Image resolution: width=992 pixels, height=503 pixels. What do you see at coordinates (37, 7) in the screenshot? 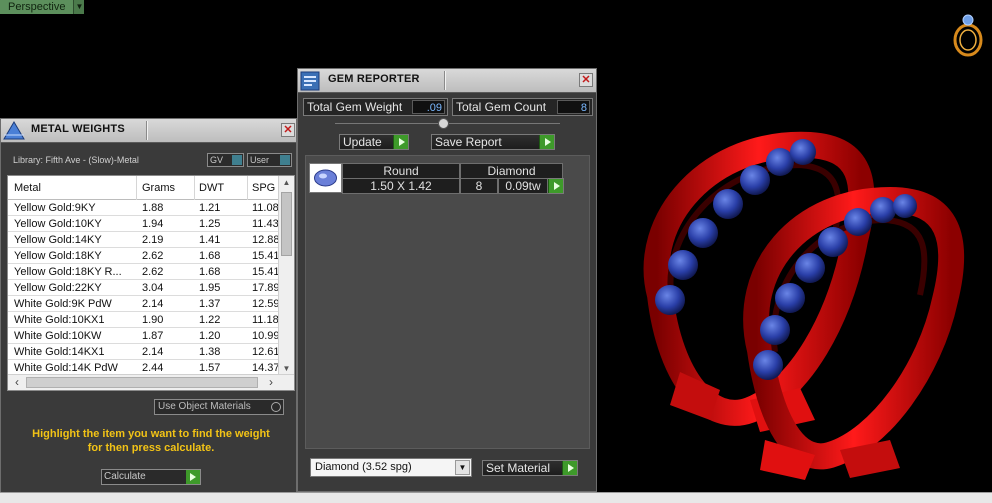
I see `view-label: Perspective` at bounding box center [37, 7].